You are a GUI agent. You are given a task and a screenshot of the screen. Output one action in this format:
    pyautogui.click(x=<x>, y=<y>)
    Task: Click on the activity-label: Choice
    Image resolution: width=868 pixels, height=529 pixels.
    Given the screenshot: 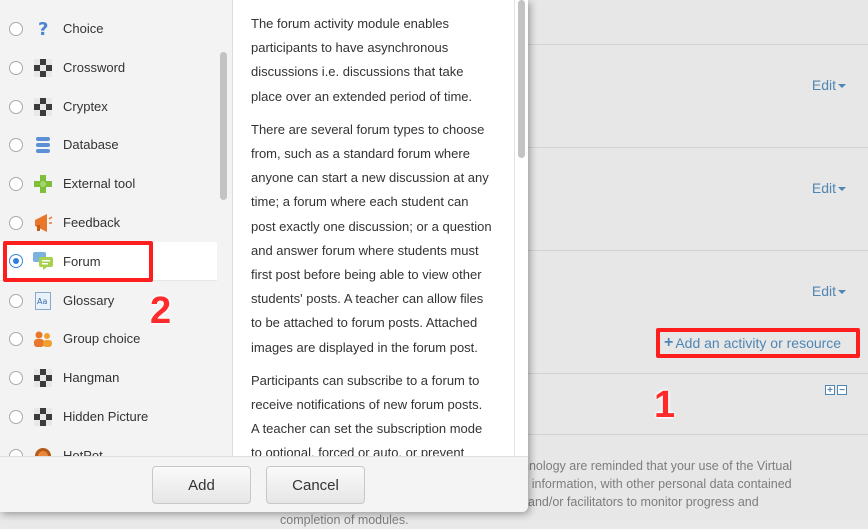 What is the action you would take?
    pyautogui.click(x=83, y=28)
    